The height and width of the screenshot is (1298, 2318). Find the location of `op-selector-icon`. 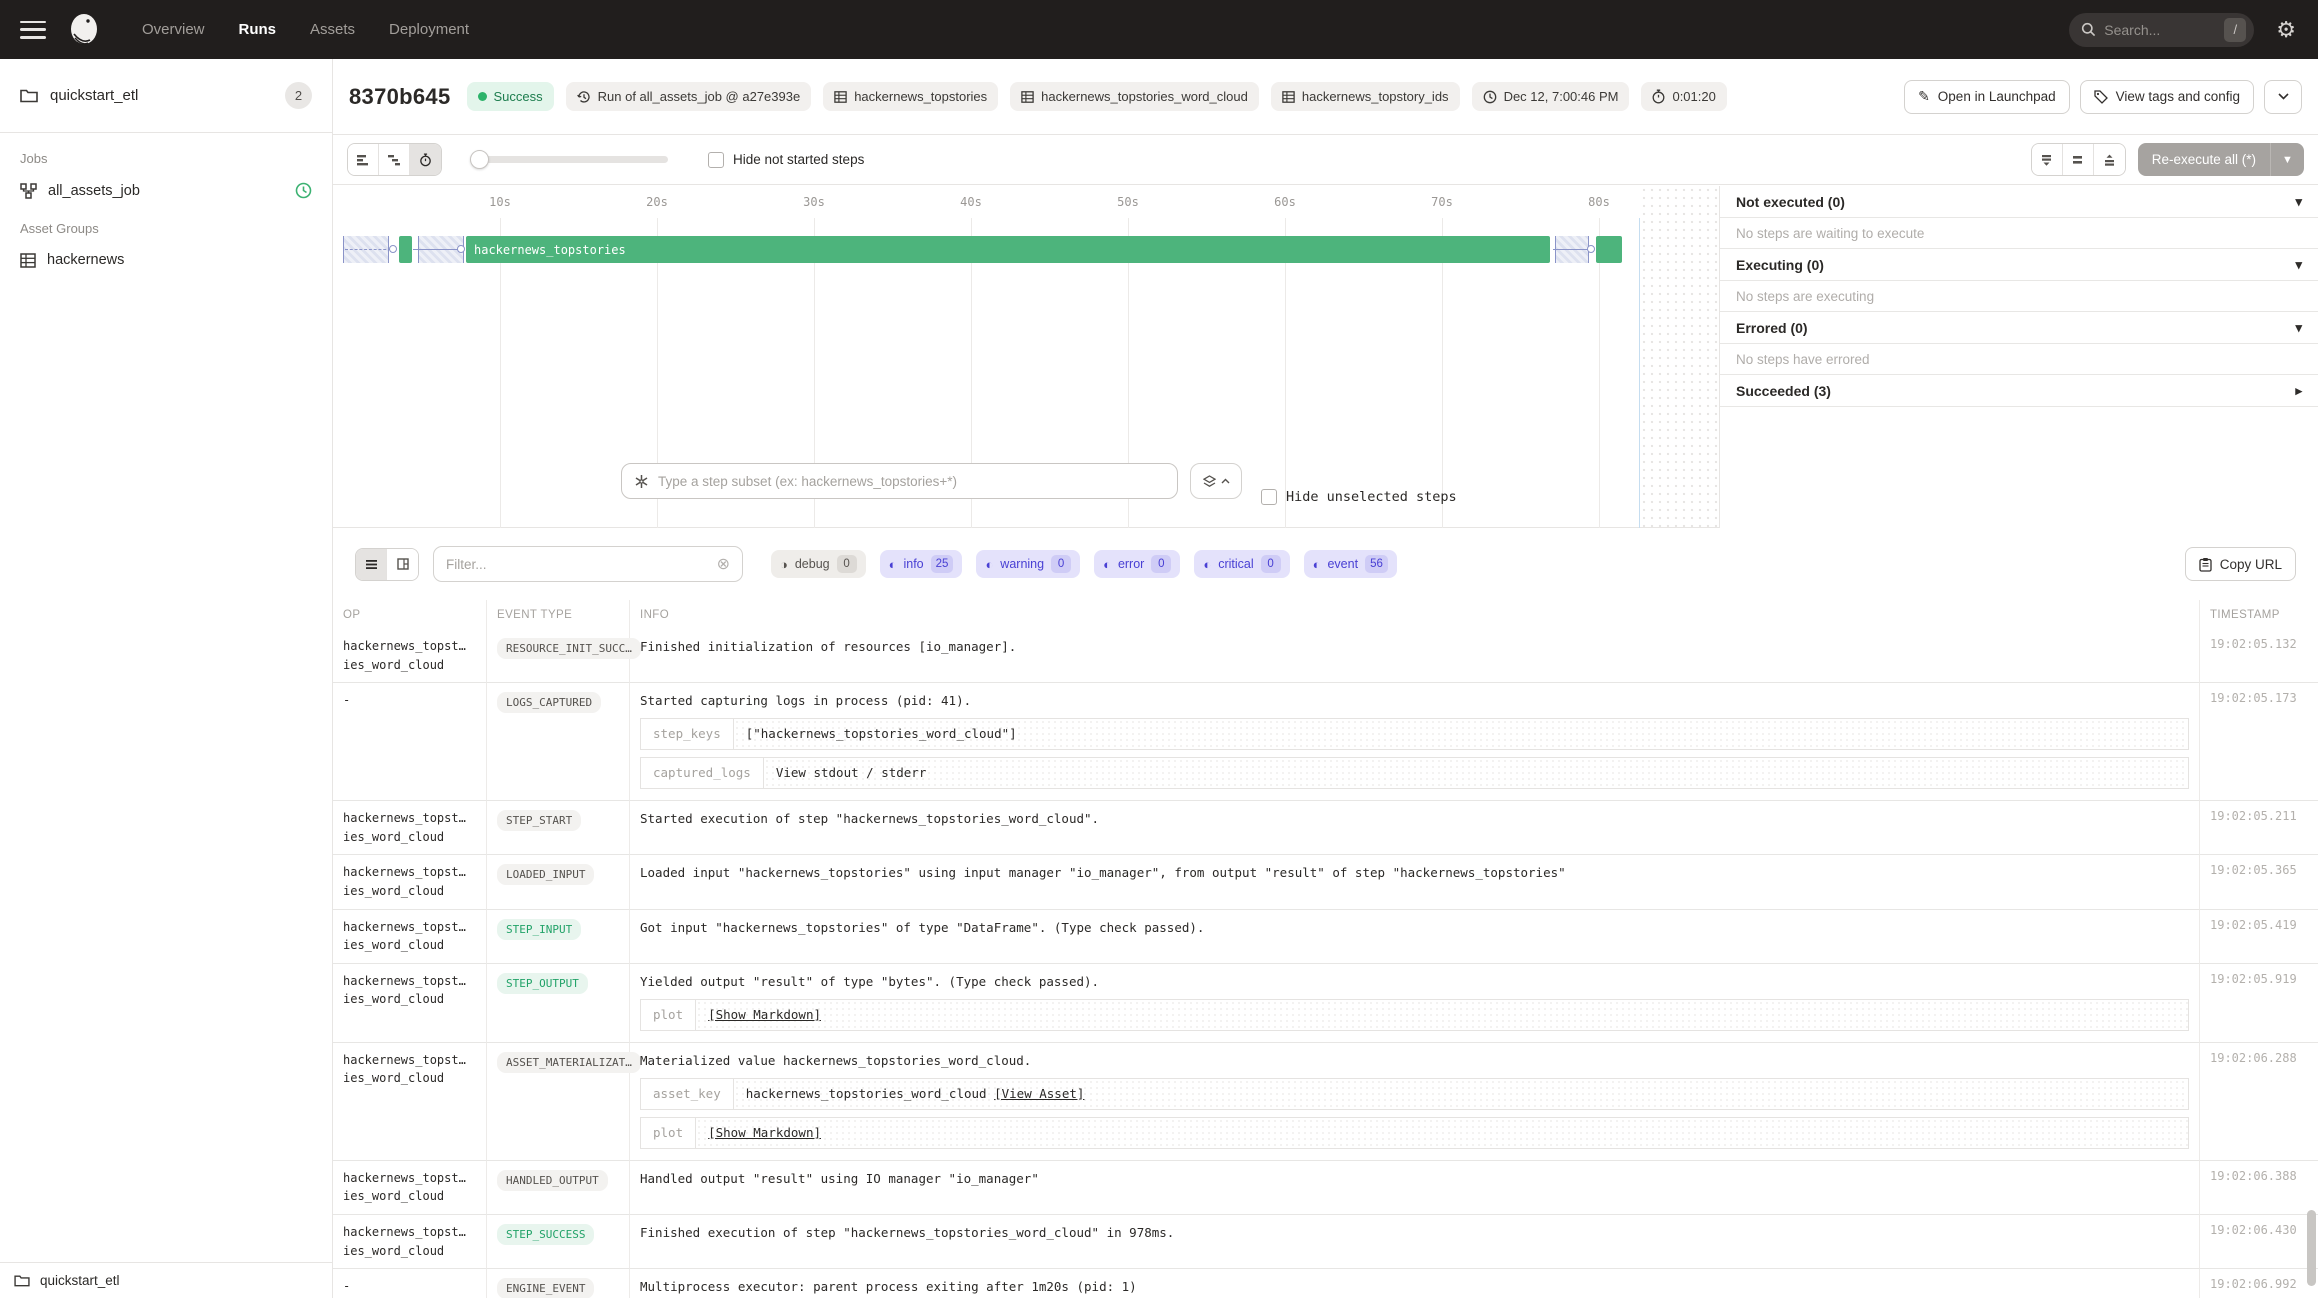

op-selector-icon is located at coordinates (641, 481).